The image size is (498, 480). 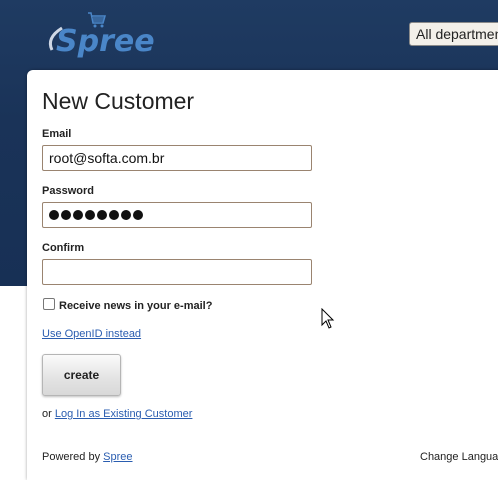 What do you see at coordinates (177, 158) in the screenshot?
I see `email-field: root@softa.com.br` at bounding box center [177, 158].